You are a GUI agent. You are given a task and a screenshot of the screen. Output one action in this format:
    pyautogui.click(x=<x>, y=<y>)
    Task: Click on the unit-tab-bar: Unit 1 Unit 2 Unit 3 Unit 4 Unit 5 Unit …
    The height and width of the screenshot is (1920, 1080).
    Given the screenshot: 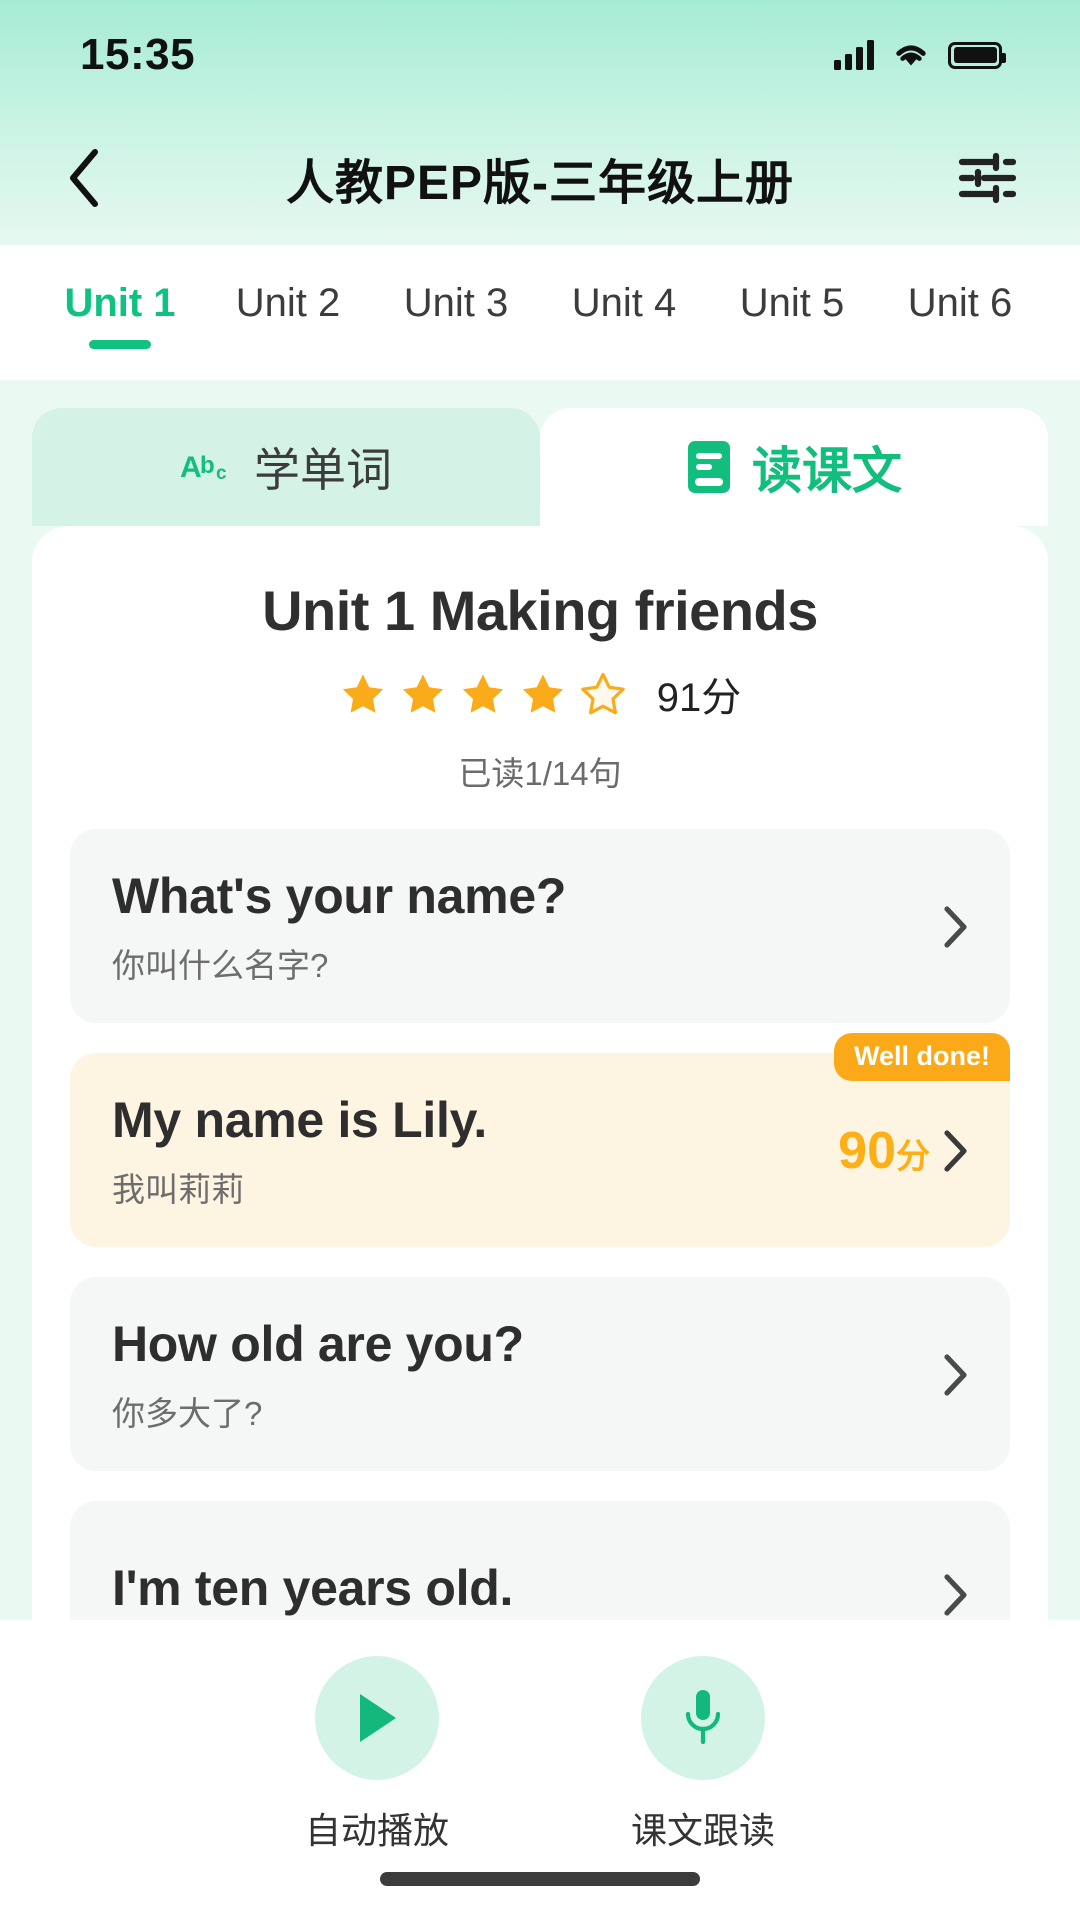 What is the action you would take?
    pyautogui.click(x=540, y=312)
    